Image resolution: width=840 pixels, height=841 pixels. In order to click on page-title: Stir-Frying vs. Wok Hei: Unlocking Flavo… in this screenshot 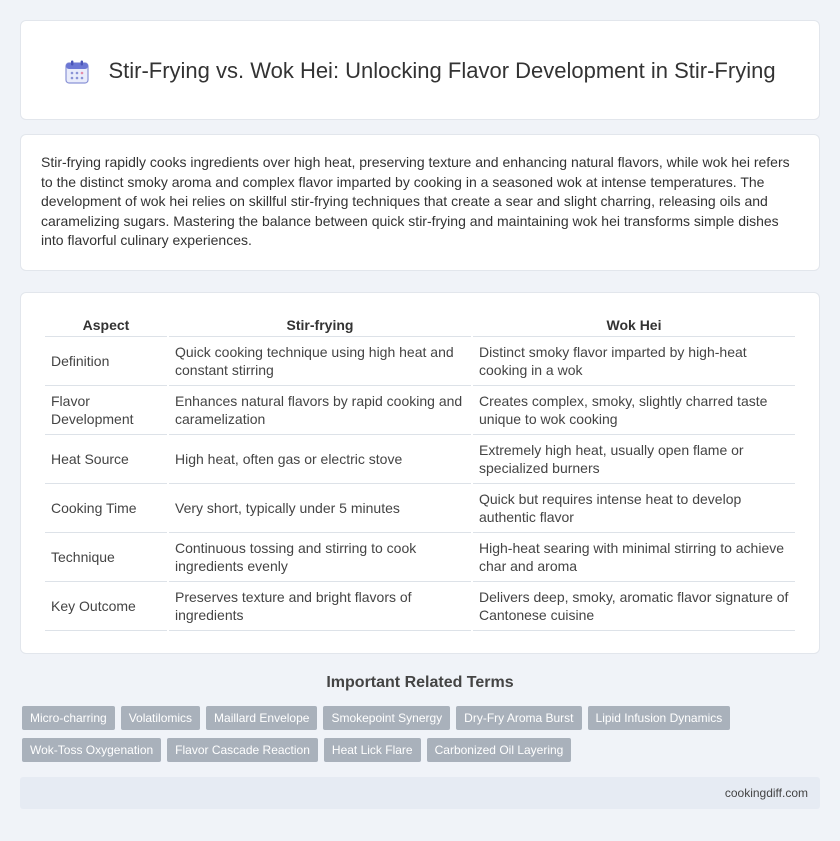, I will do `click(442, 70)`.